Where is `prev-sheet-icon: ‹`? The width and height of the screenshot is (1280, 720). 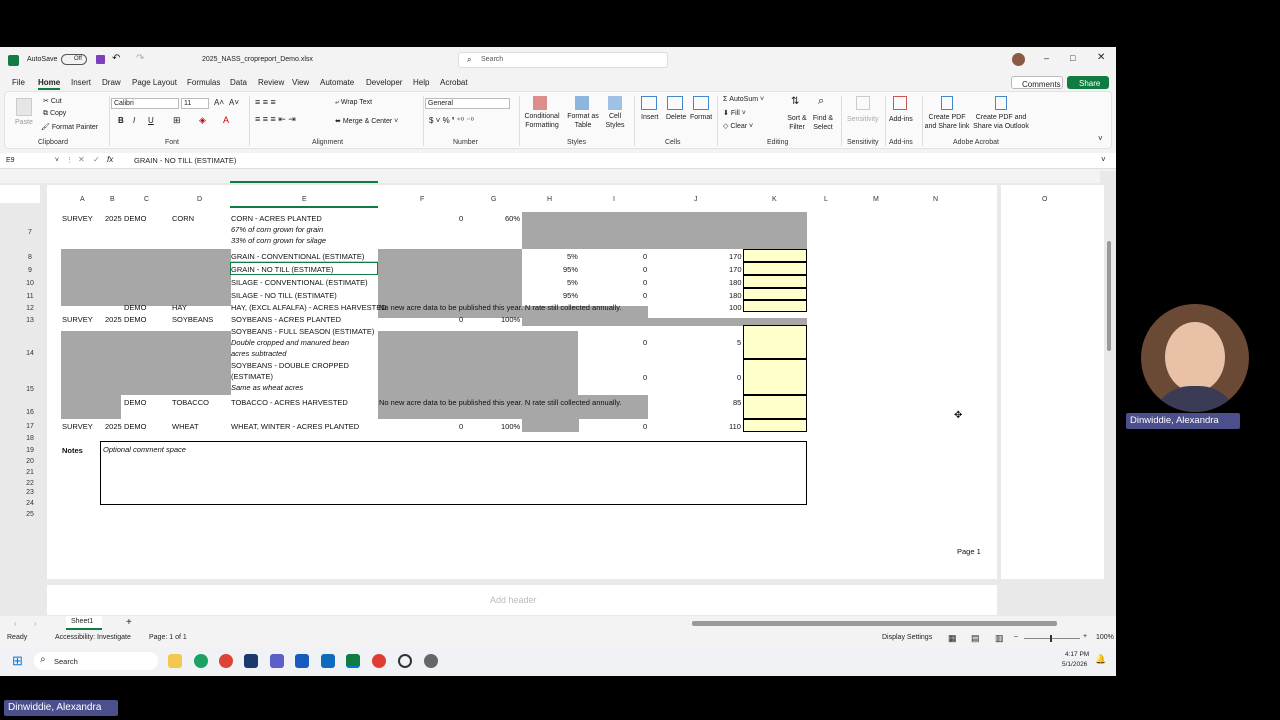 prev-sheet-icon: ‹ is located at coordinates (15, 623).